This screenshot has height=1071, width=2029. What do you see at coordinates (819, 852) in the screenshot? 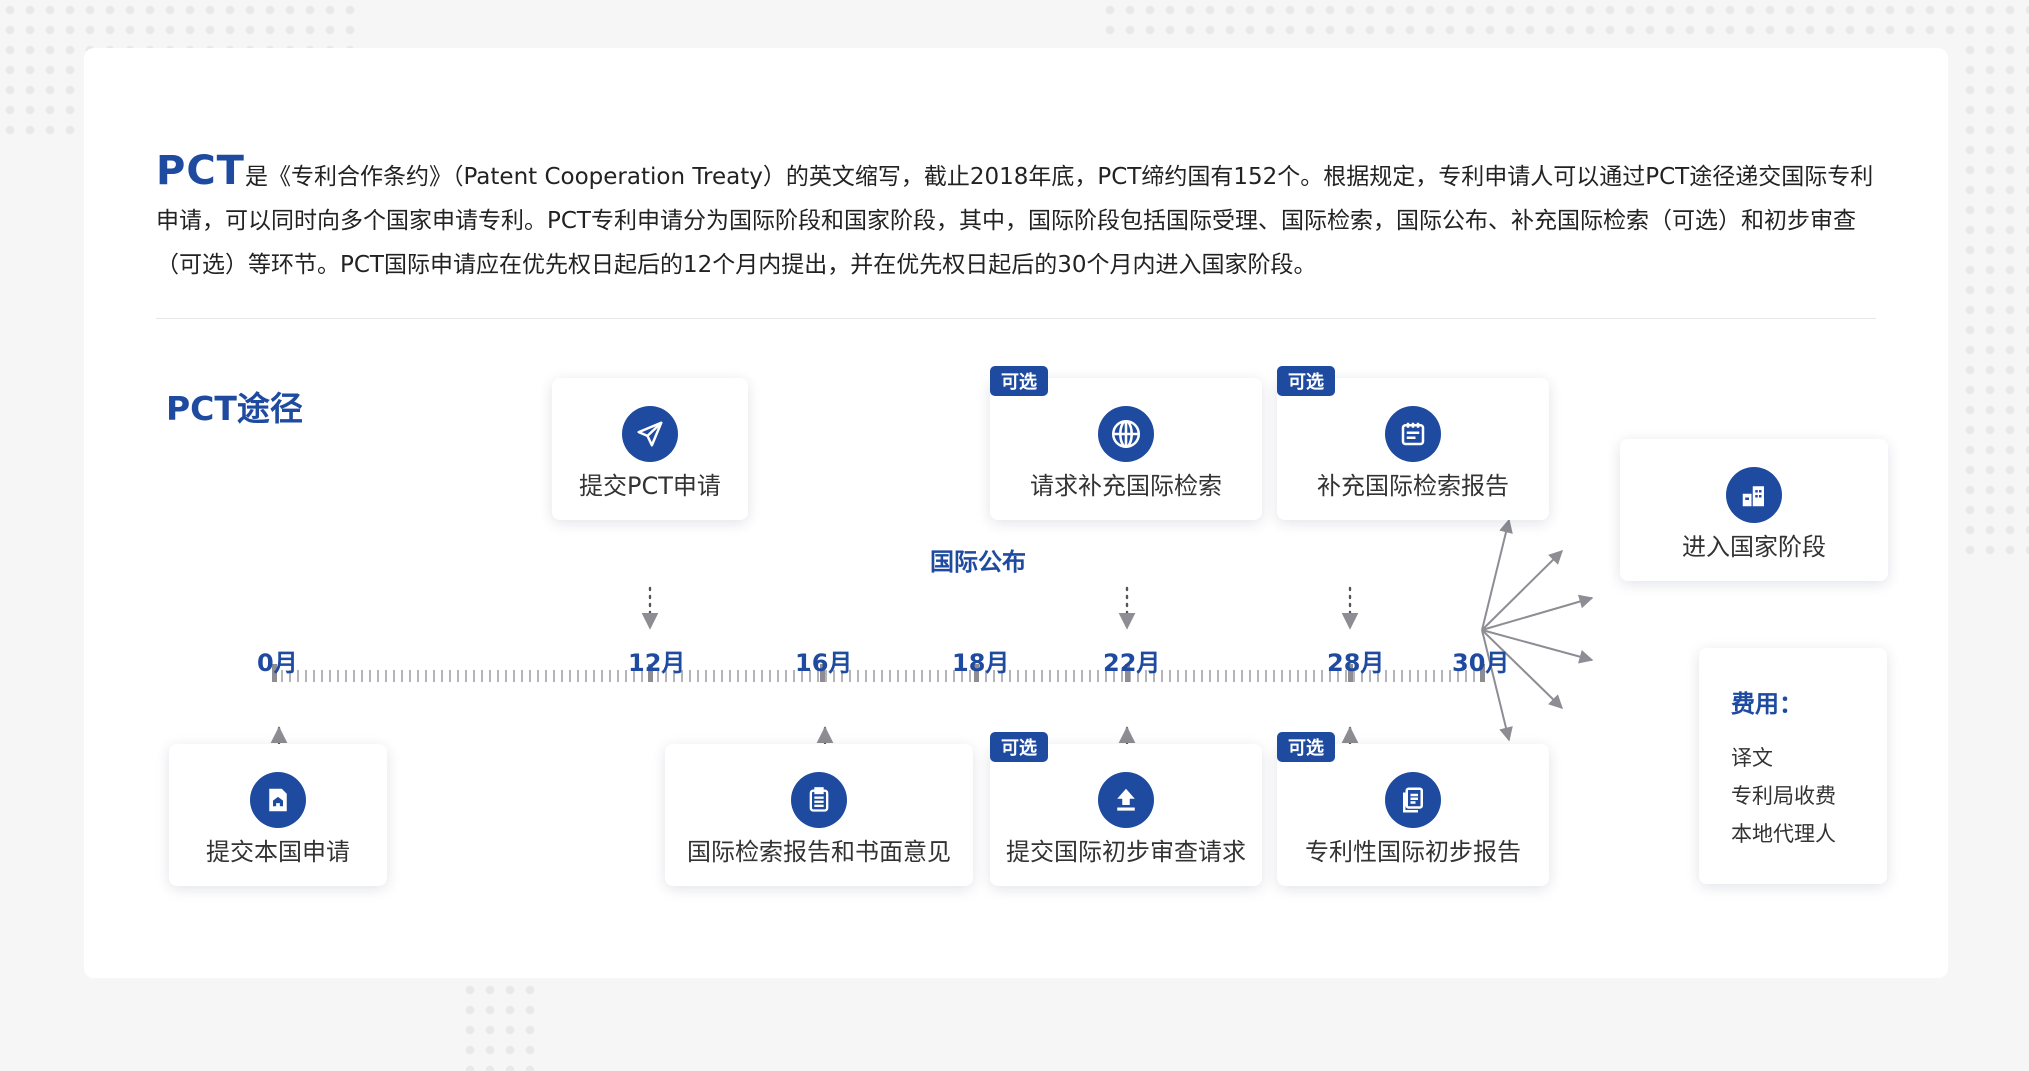
I see `step-label: 国际检索报告和书面意见` at bounding box center [819, 852].